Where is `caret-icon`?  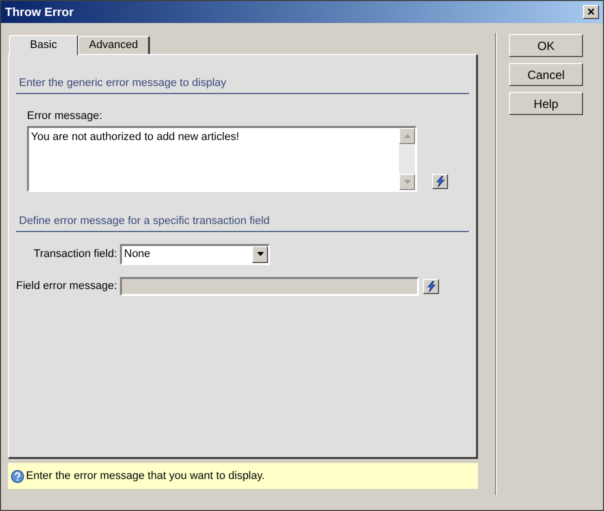
caret-icon is located at coordinates (260, 254).